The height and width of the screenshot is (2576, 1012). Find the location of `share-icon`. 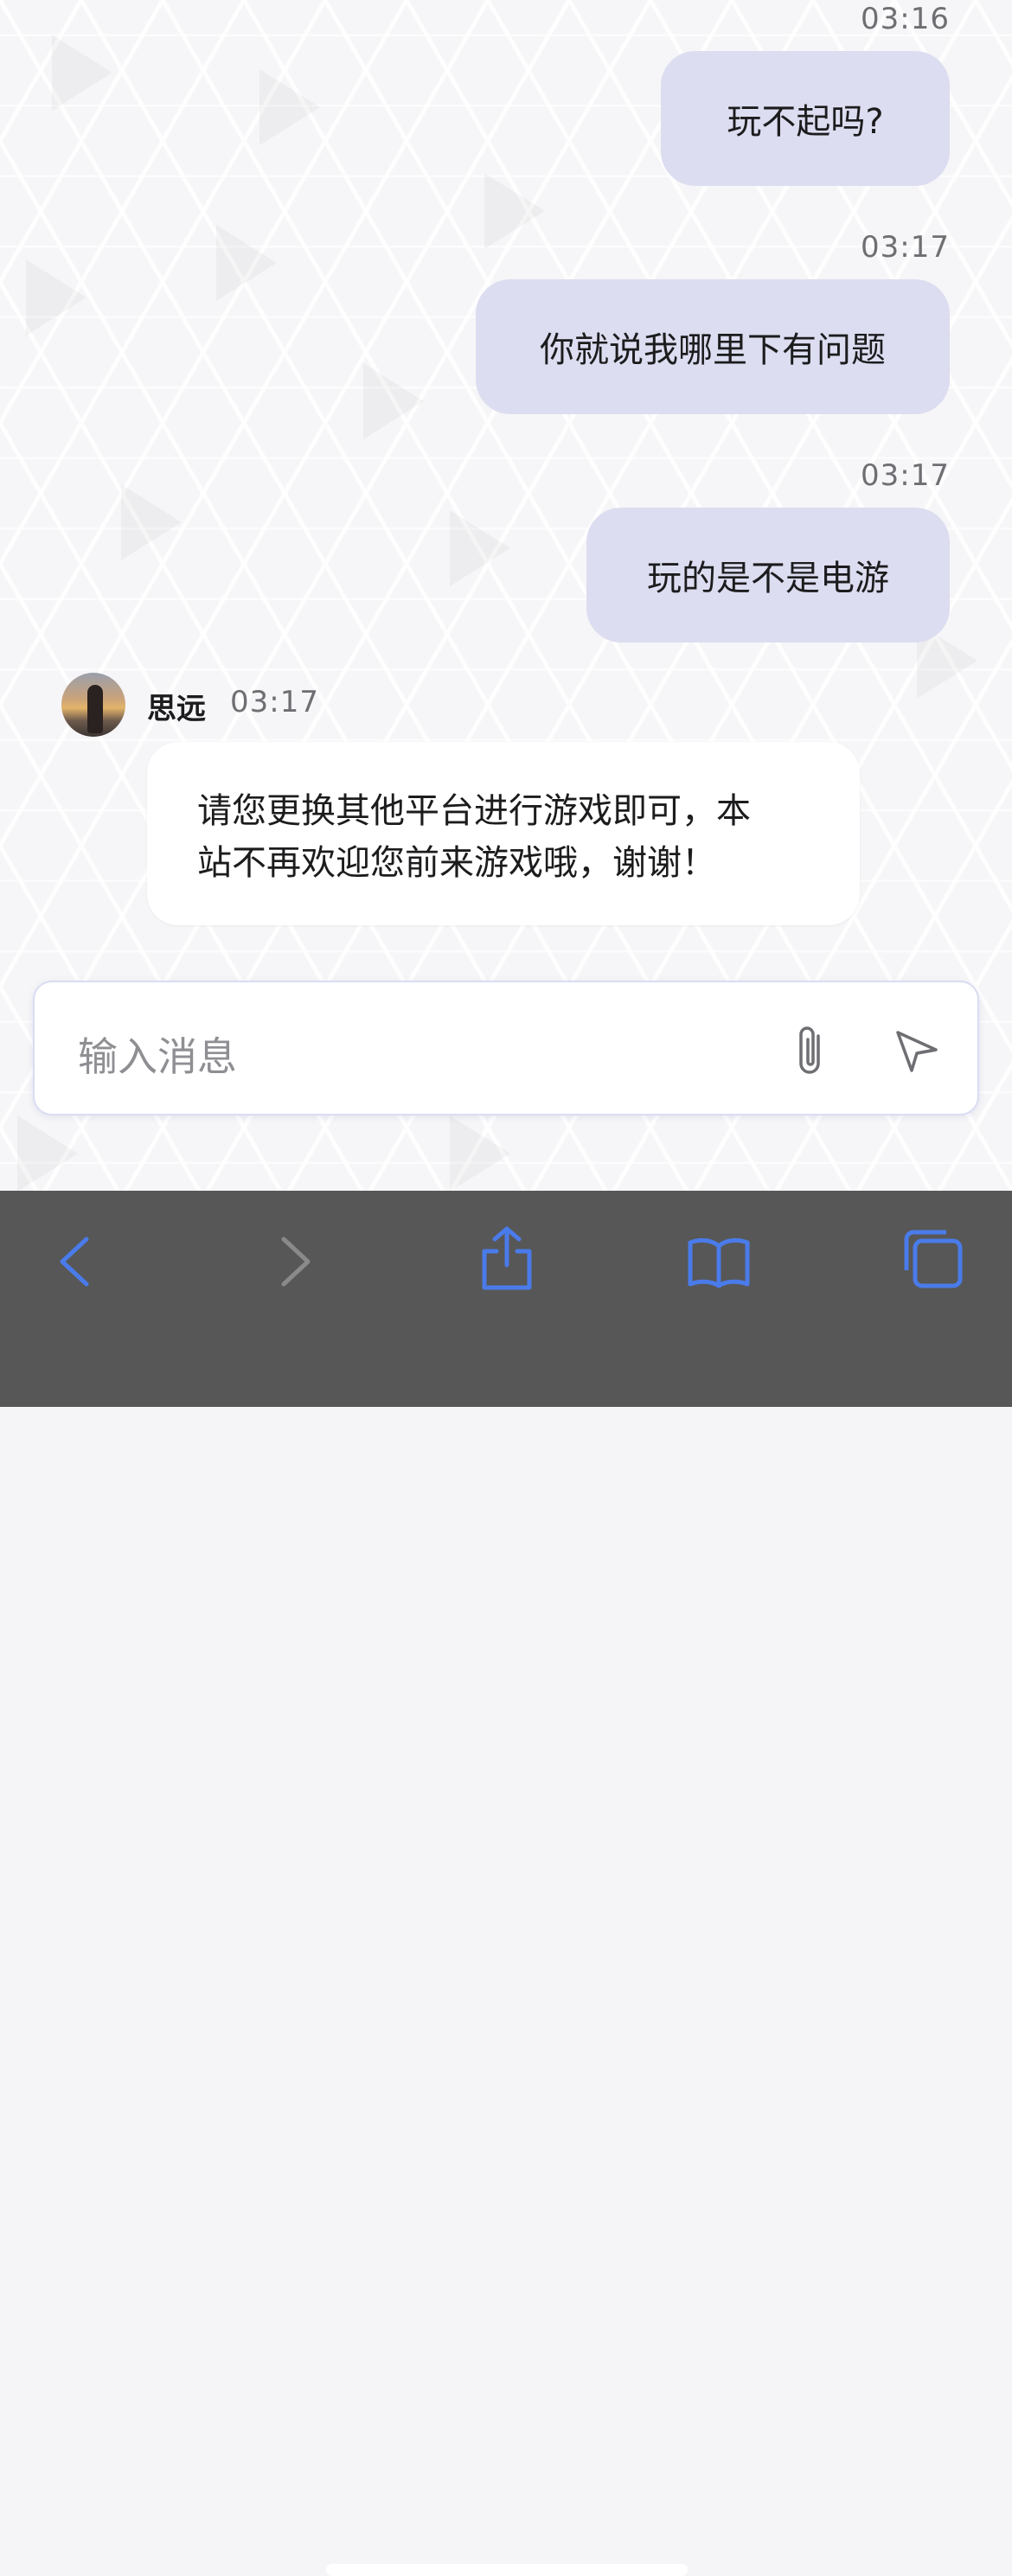

share-icon is located at coordinates (507, 1259).